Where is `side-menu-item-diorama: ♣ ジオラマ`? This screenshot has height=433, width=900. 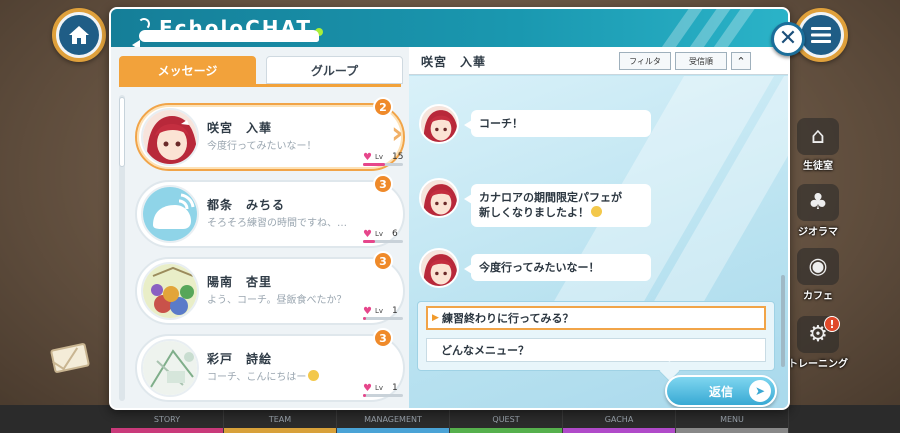 side-menu-item-diorama: ♣ ジオラマ is located at coordinates (818, 211).